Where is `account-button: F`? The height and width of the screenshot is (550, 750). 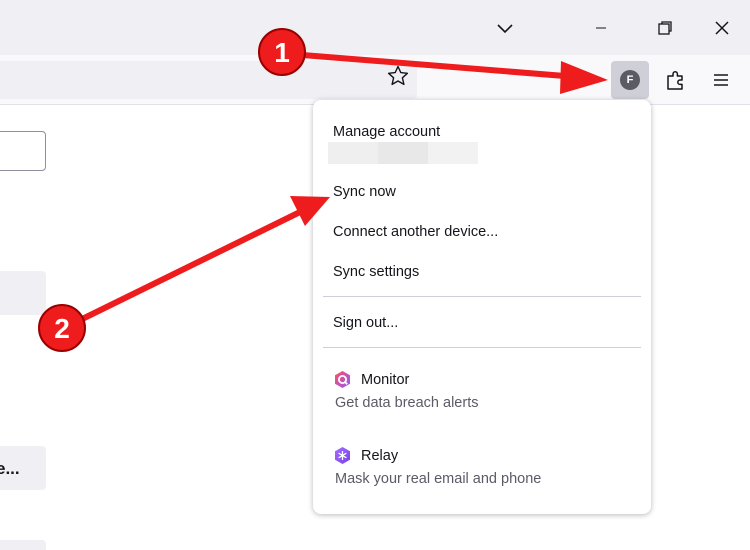 account-button: F is located at coordinates (630, 80).